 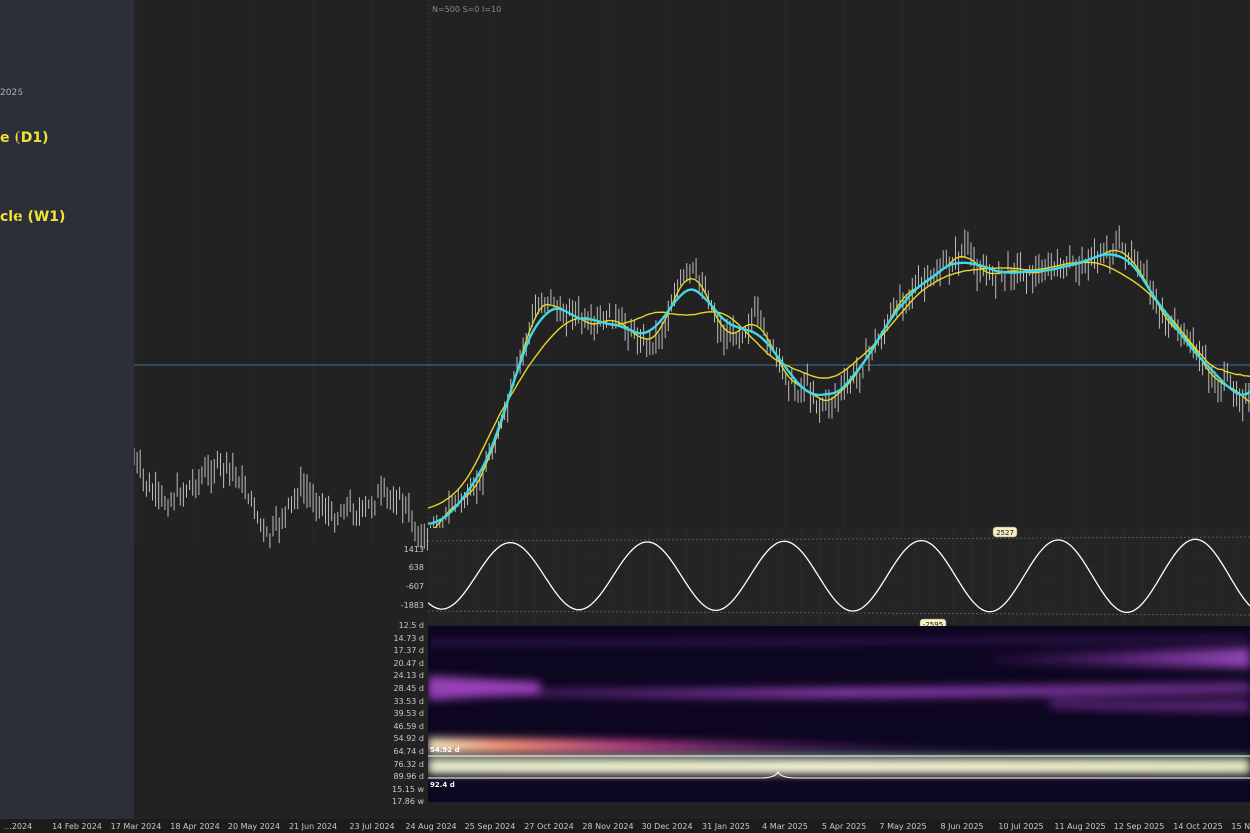 What do you see at coordinates (414, 549) in the screenshot?
I see `cycle-y-label: 1413` at bounding box center [414, 549].